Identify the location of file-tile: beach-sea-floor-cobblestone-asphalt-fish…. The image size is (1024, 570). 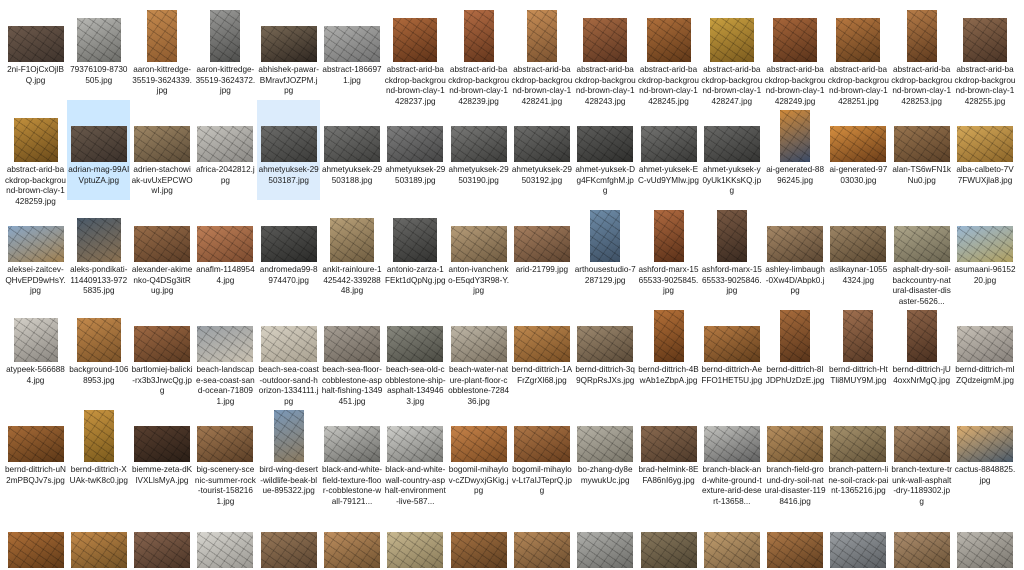
(352, 353).